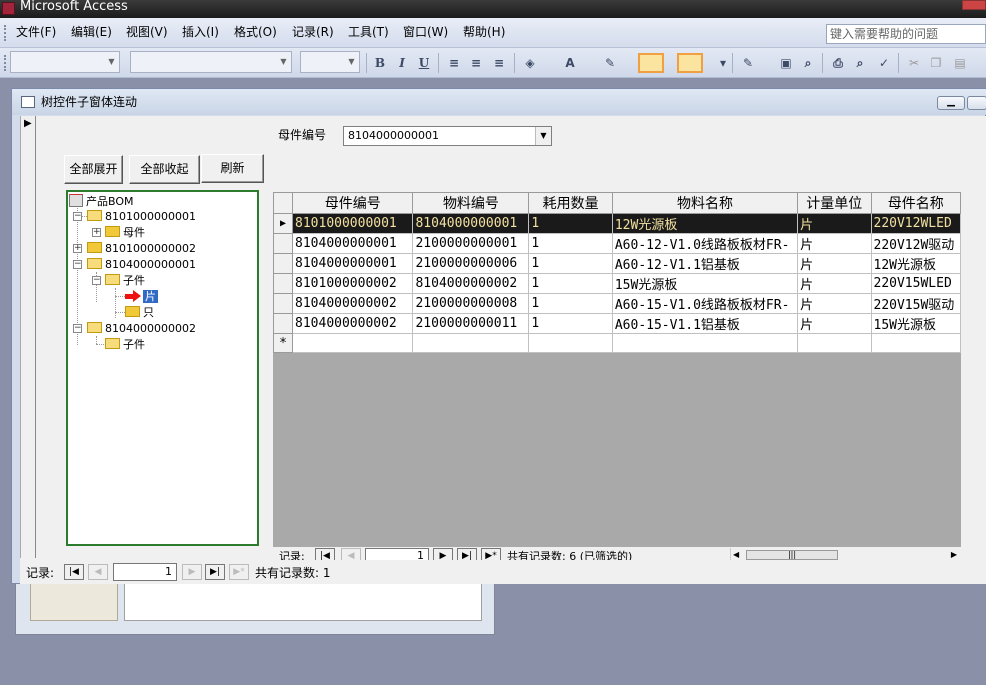 The width and height of the screenshot is (986, 685). I want to click on find-icon: ⌕, so click(808, 63).